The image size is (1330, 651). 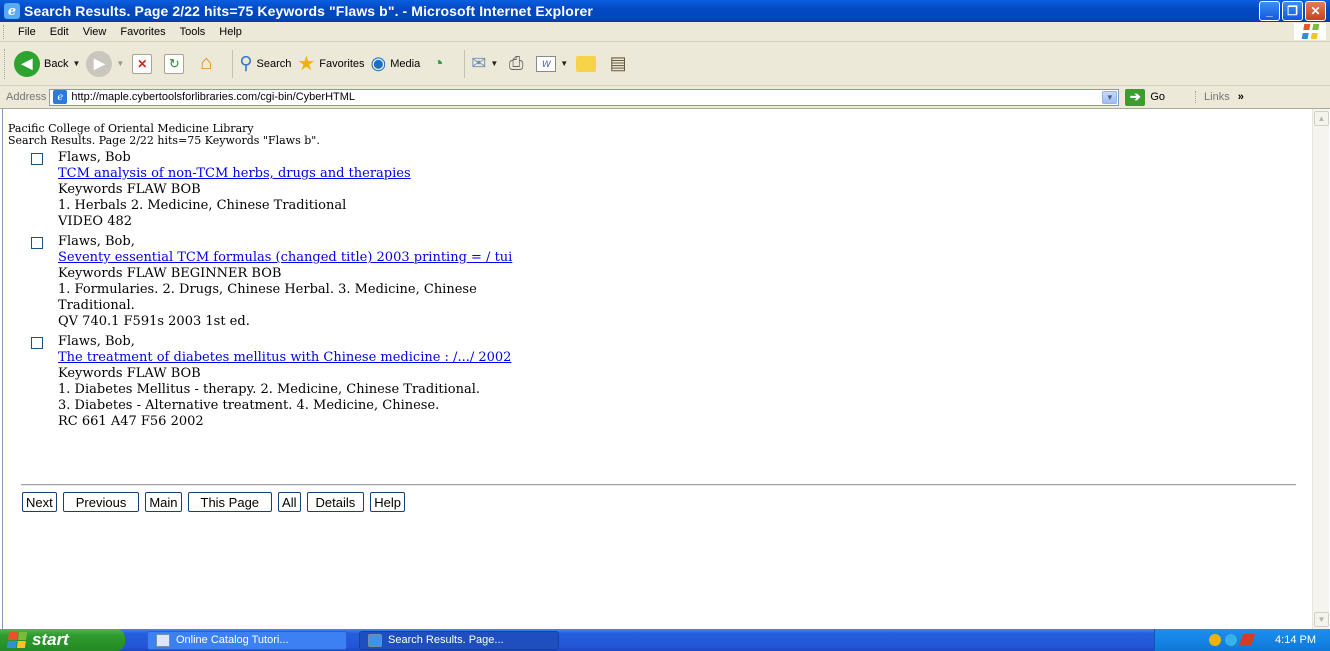 I want to click on menu-file: File, so click(x=27, y=32).